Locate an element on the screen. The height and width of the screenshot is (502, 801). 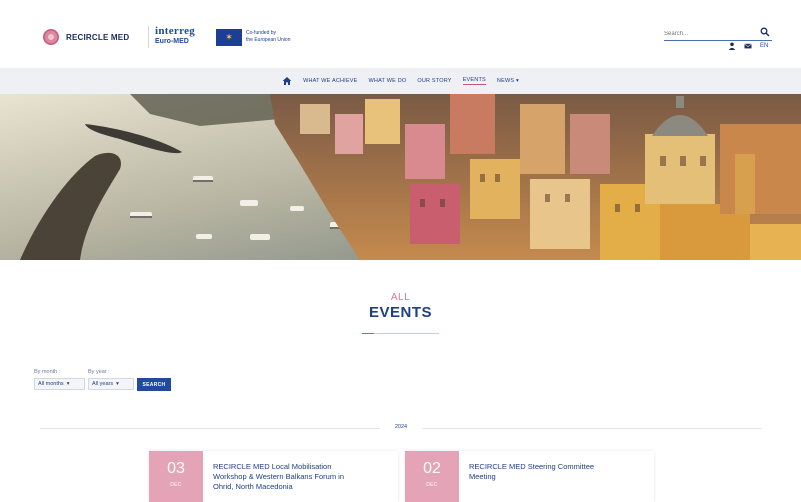
nav-item-what-we-do: WHAT WE DO is located at coordinates (388, 81).